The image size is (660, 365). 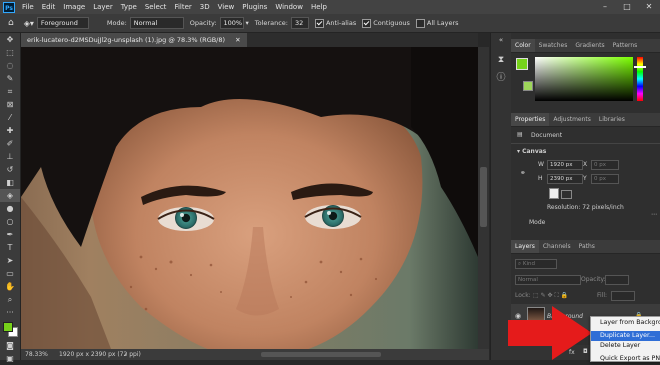 I want to click on hue-slider, so click(x=640, y=79).